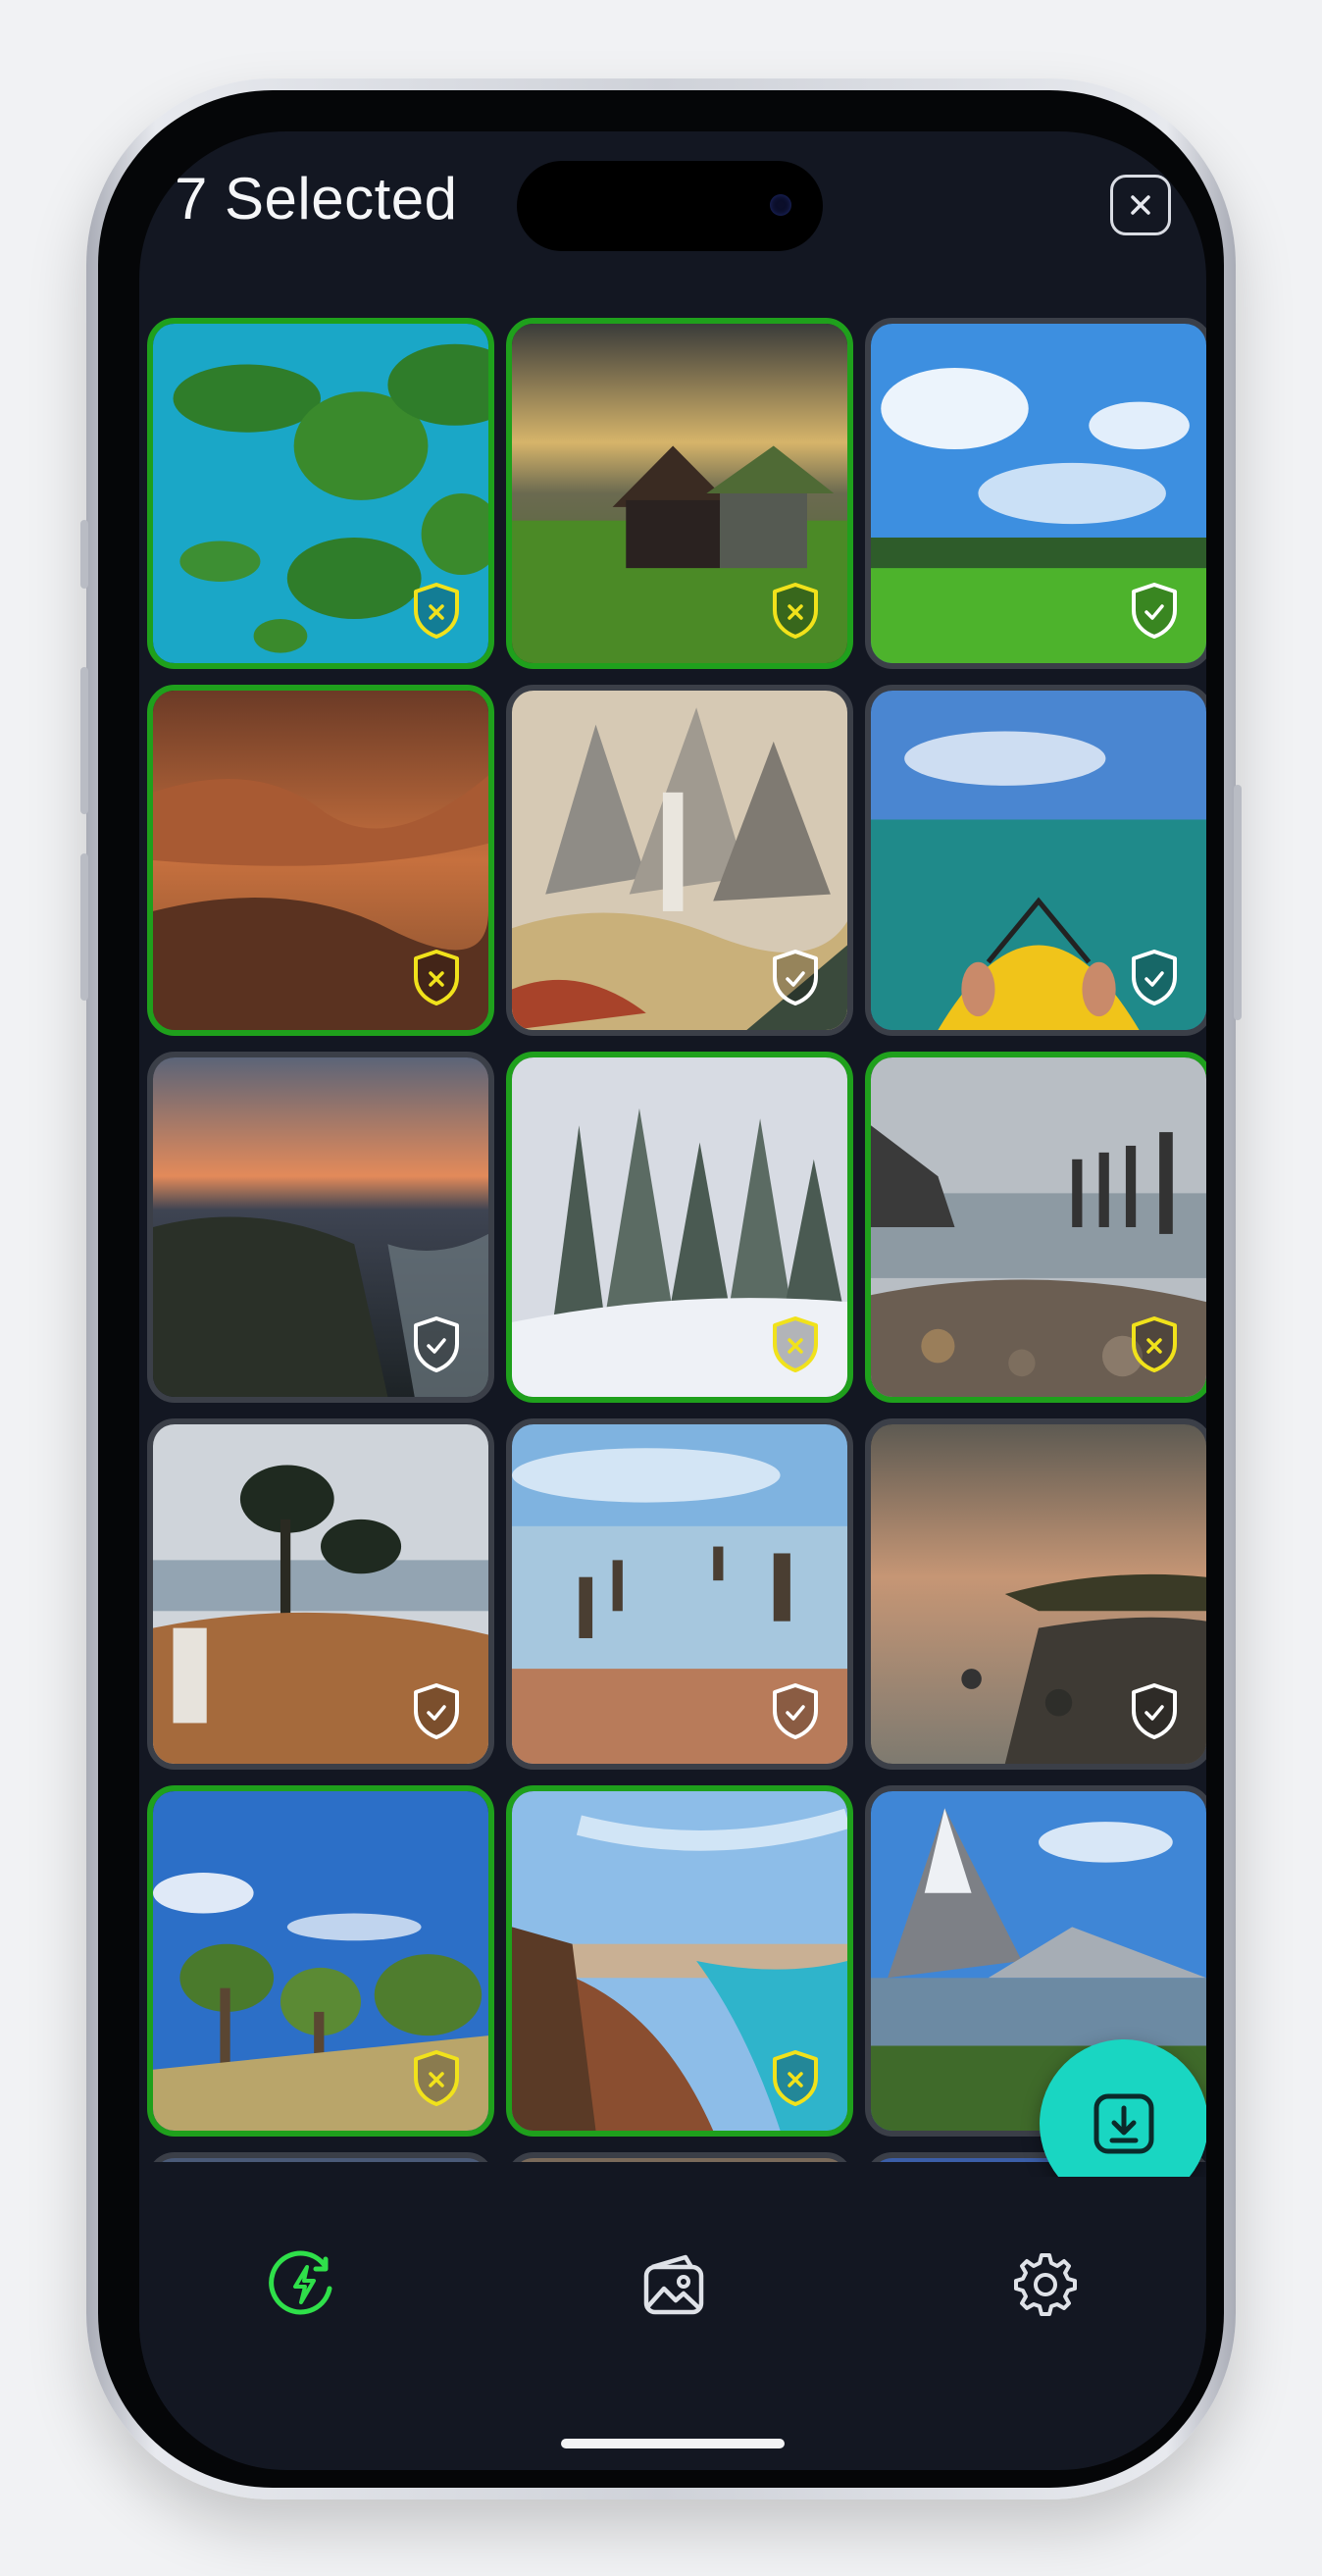  What do you see at coordinates (679, 1961) in the screenshot?
I see `photo-tile-coast-cliff` at bounding box center [679, 1961].